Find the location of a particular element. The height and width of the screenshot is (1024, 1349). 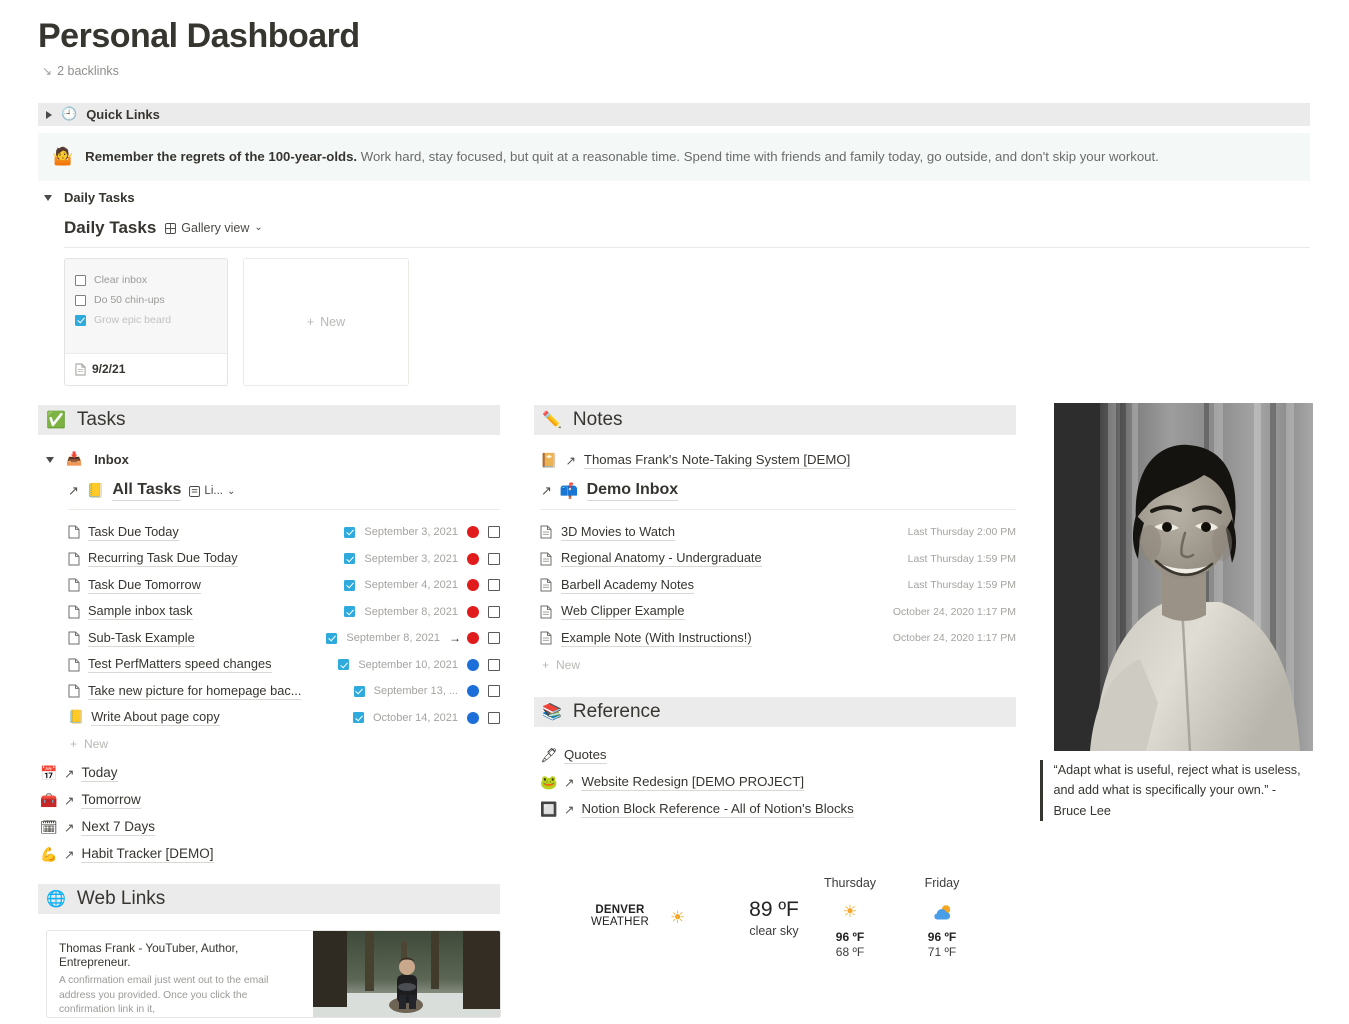

check-mark-icon: ✅ is located at coordinates (56, 419).